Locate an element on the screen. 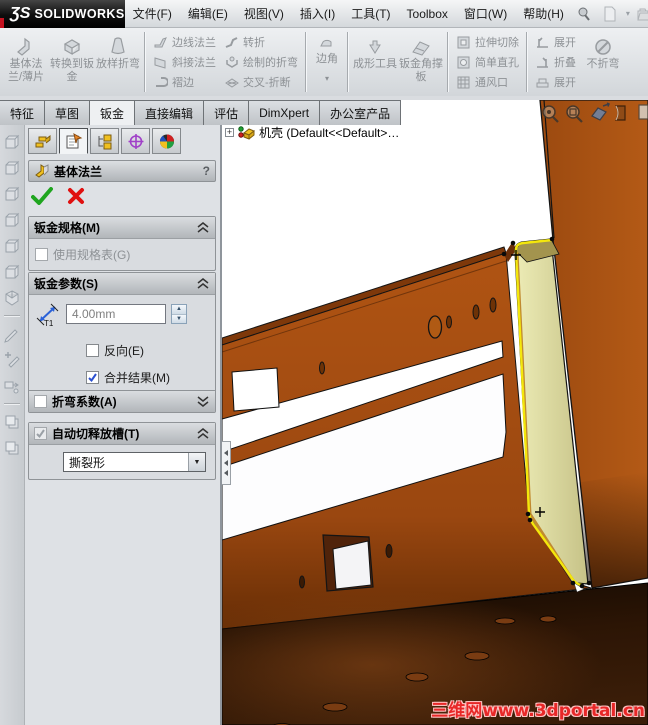 The height and width of the screenshot is (725, 648). help-icon: ? is located at coordinates (206, 171).